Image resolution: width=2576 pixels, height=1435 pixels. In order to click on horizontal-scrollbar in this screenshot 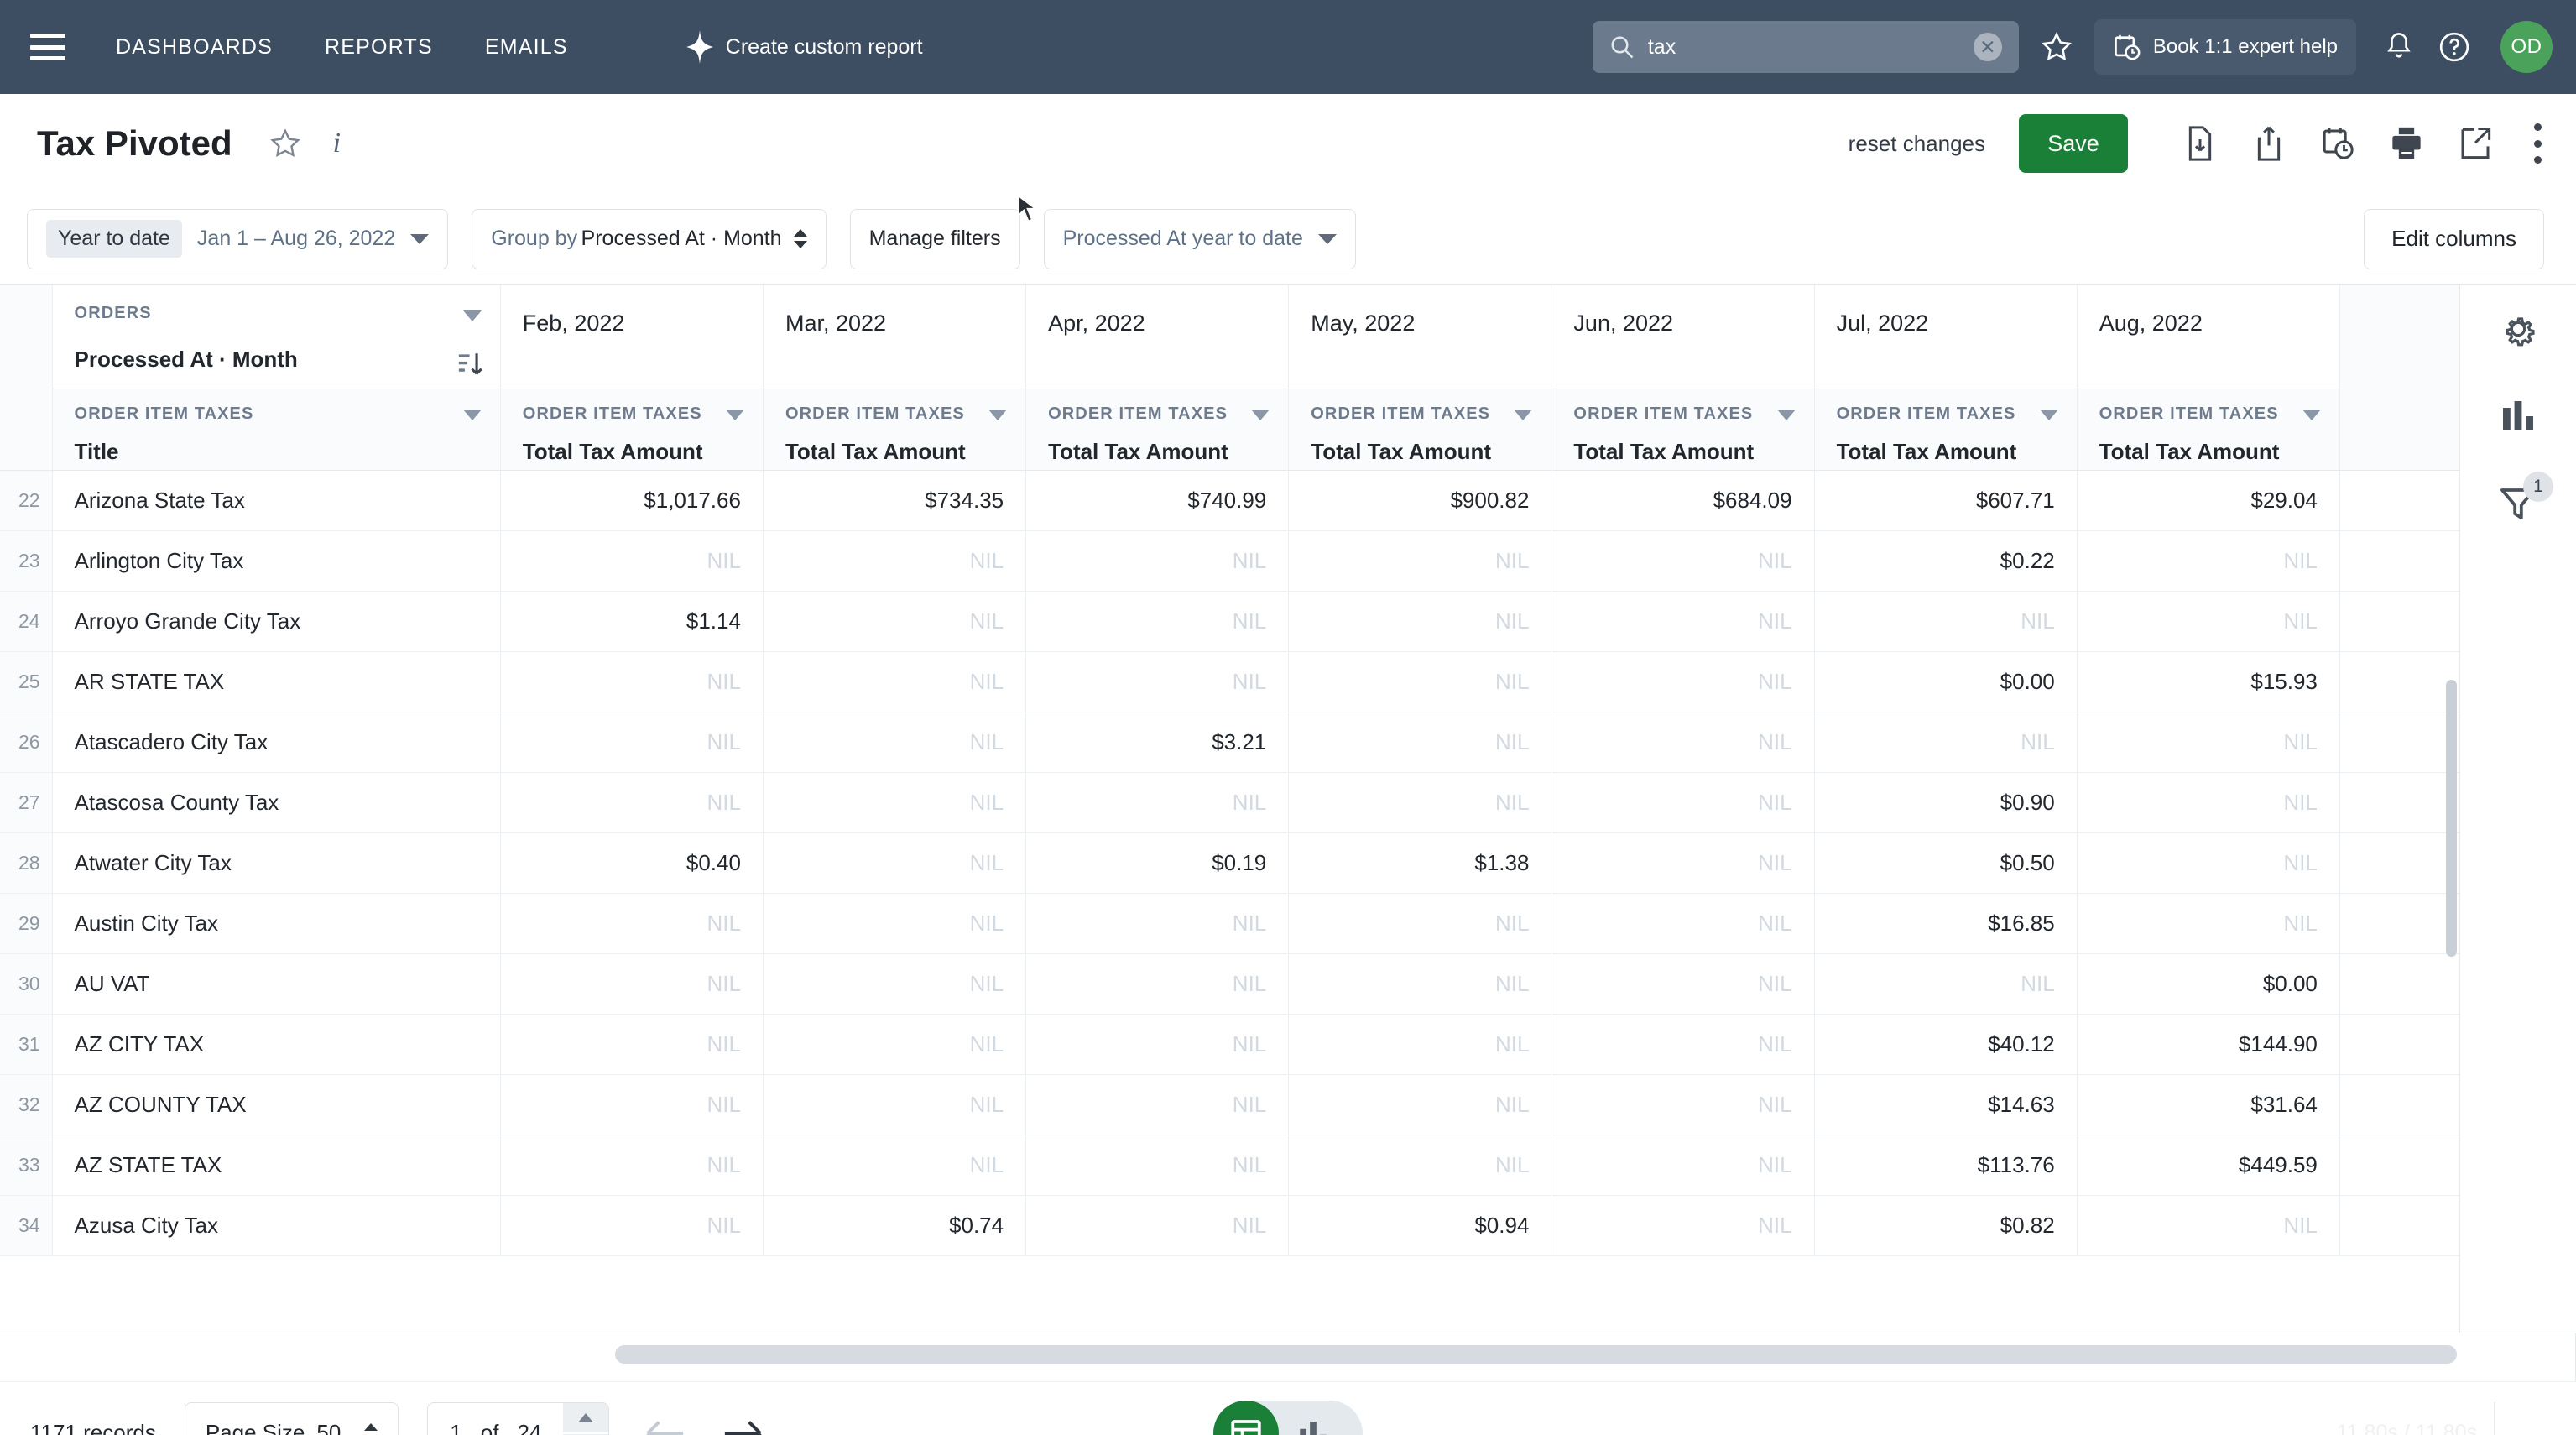, I will do `click(1288, 1357)`.